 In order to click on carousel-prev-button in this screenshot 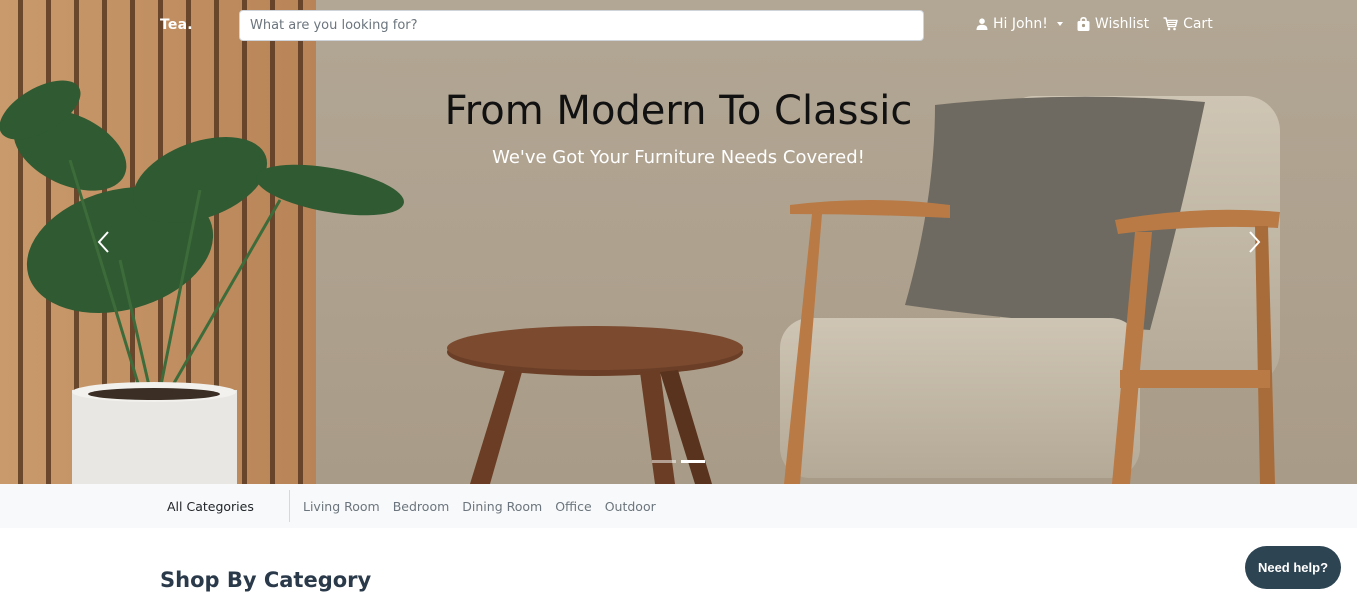, I will do `click(103, 242)`.